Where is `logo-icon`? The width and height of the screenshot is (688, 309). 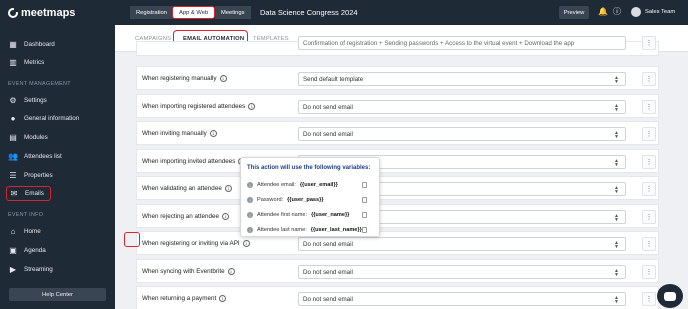
logo-icon is located at coordinates (13, 13).